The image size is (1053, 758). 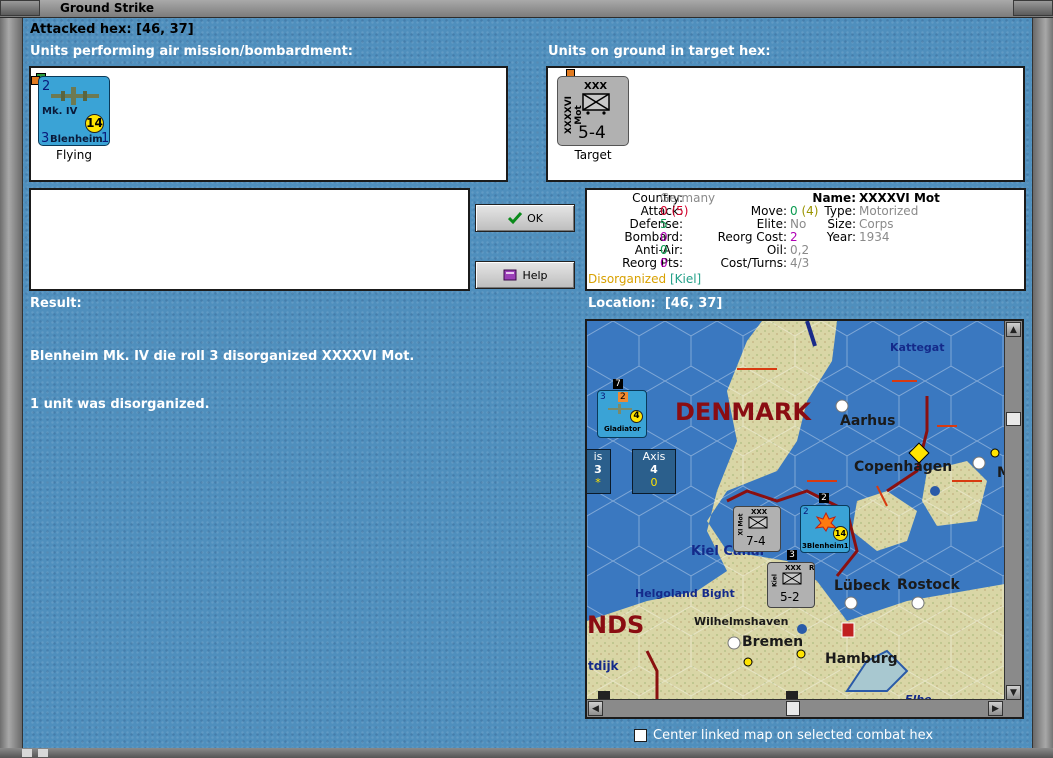 What do you see at coordinates (598, 482) in the screenshot?
I see `axis-box-1-line-3: *` at bounding box center [598, 482].